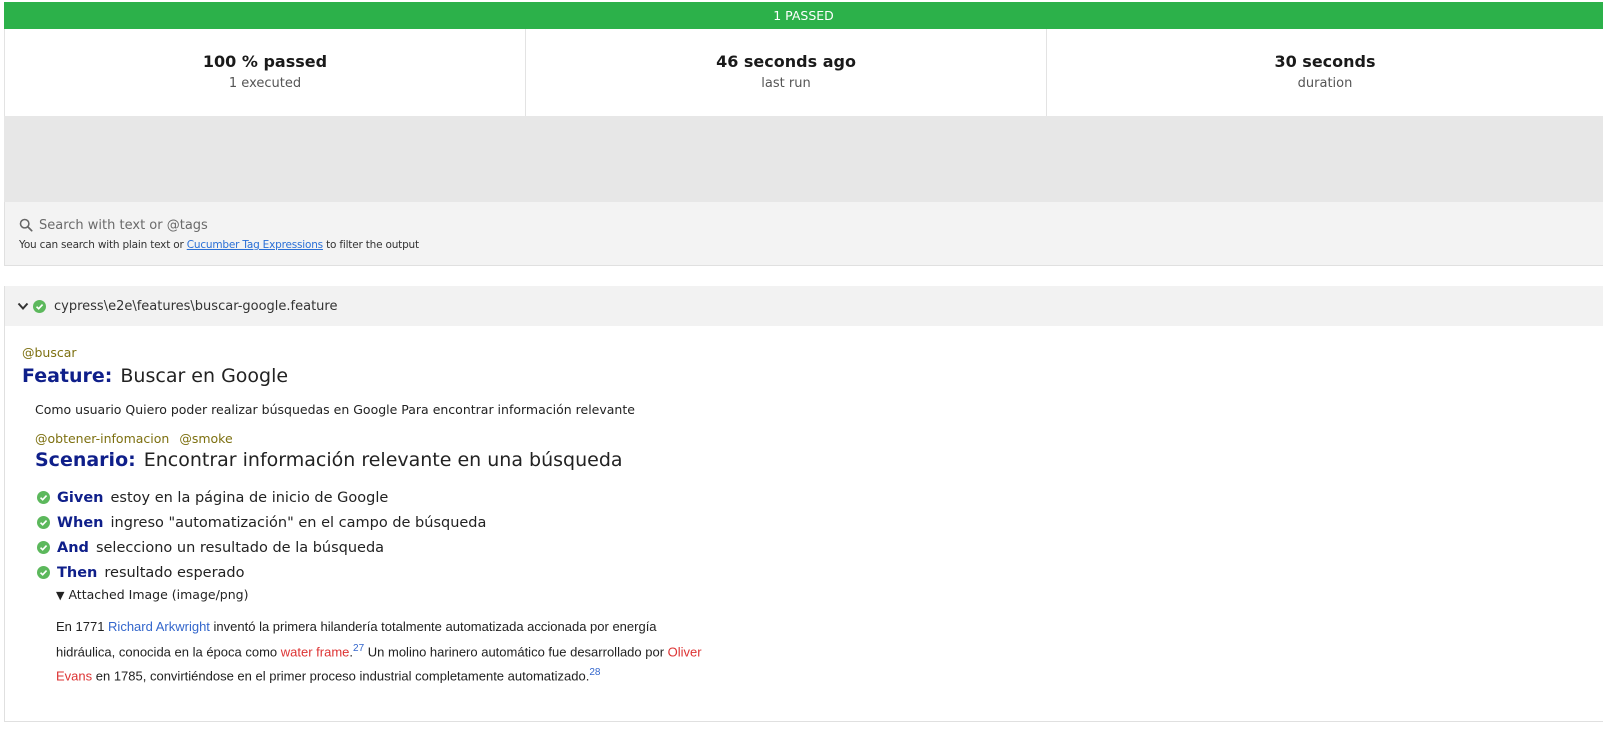 The height and width of the screenshot is (746, 1603). What do you see at coordinates (820, 572) in the screenshot?
I see `step-row: Then resultado esperado` at bounding box center [820, 572].